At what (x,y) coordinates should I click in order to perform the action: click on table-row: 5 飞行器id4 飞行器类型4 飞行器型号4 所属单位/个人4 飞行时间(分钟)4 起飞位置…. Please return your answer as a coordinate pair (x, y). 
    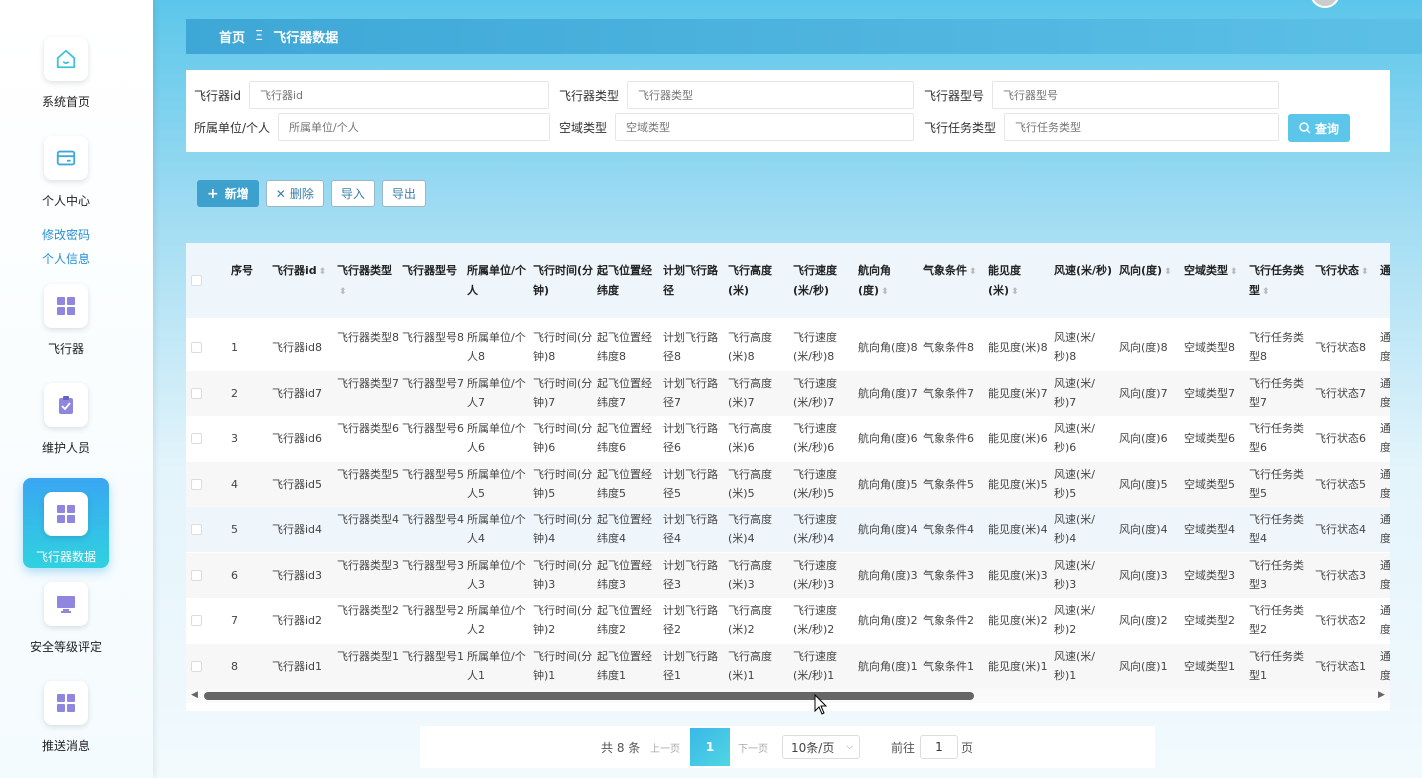
    Looking at the image, I should click on (788, 529).